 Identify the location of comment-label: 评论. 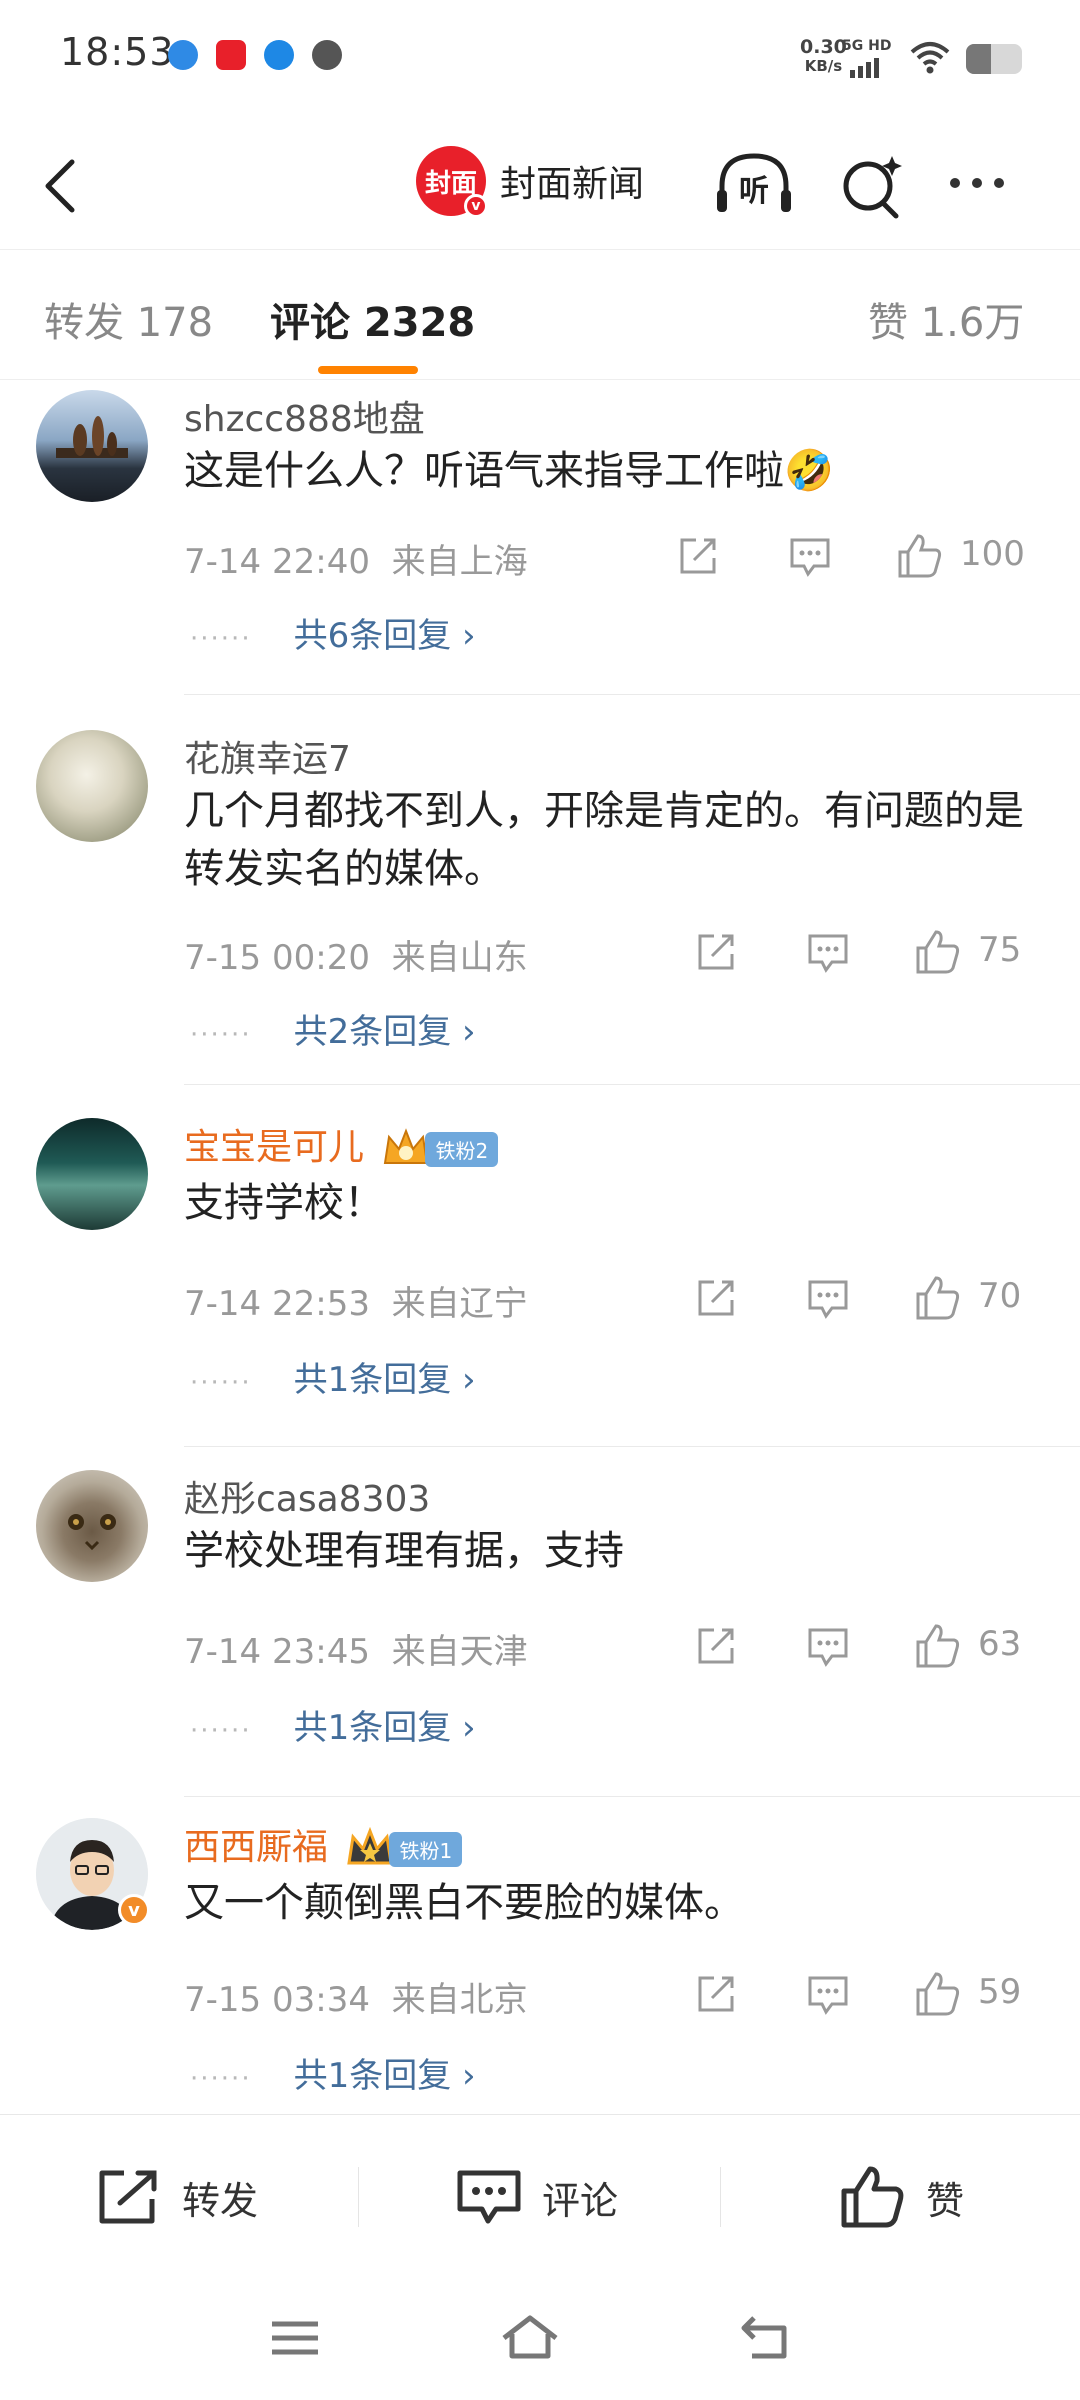
(580, 2200).